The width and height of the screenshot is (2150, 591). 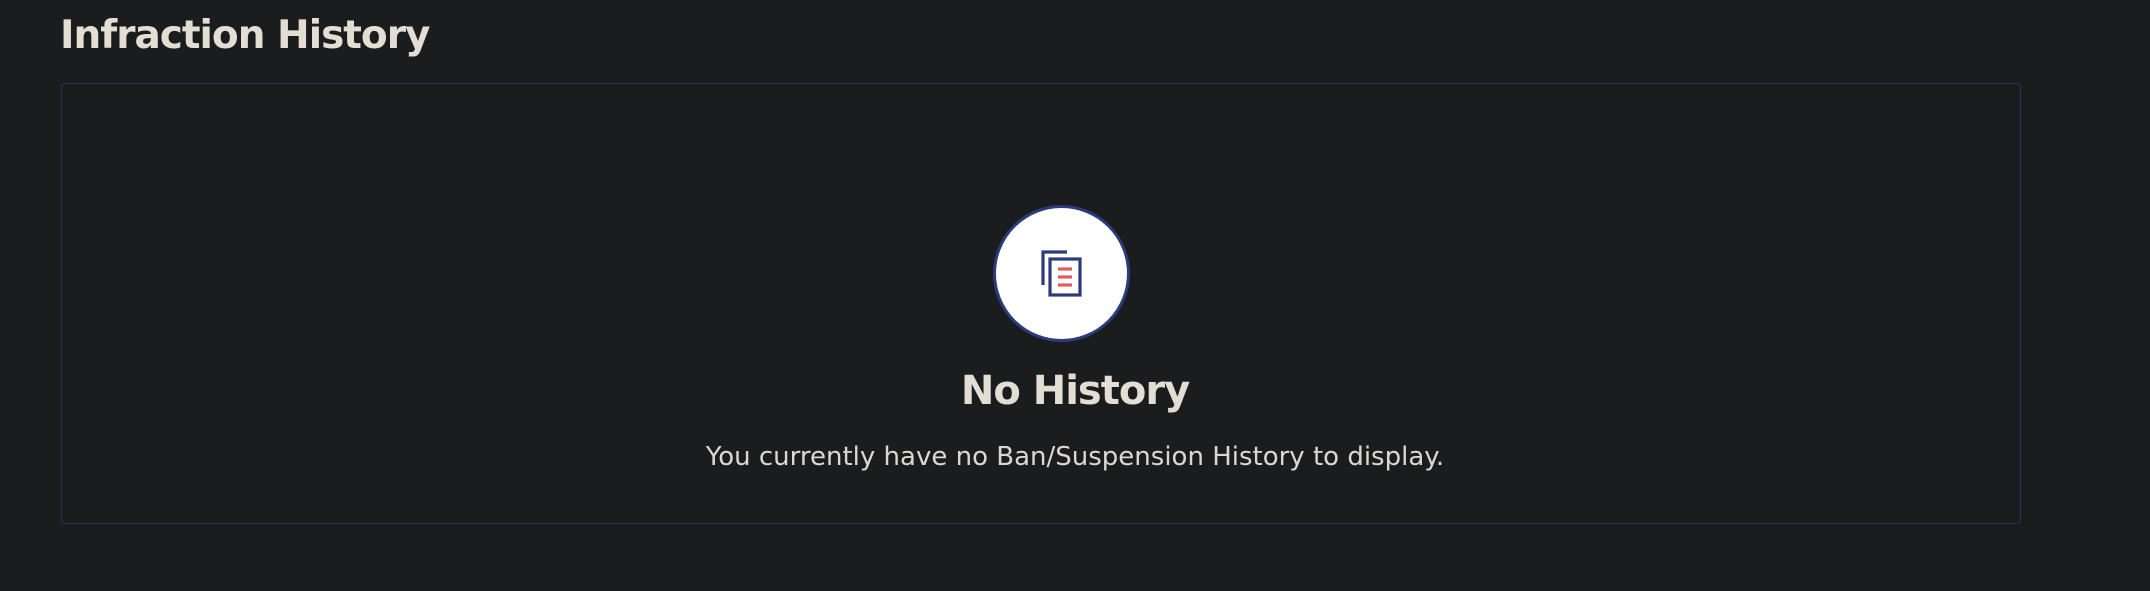 What do you see at coordinates (245, 35) in the screenshot?
I see `section-title: Infraction History` at bounding box center [245, 35].